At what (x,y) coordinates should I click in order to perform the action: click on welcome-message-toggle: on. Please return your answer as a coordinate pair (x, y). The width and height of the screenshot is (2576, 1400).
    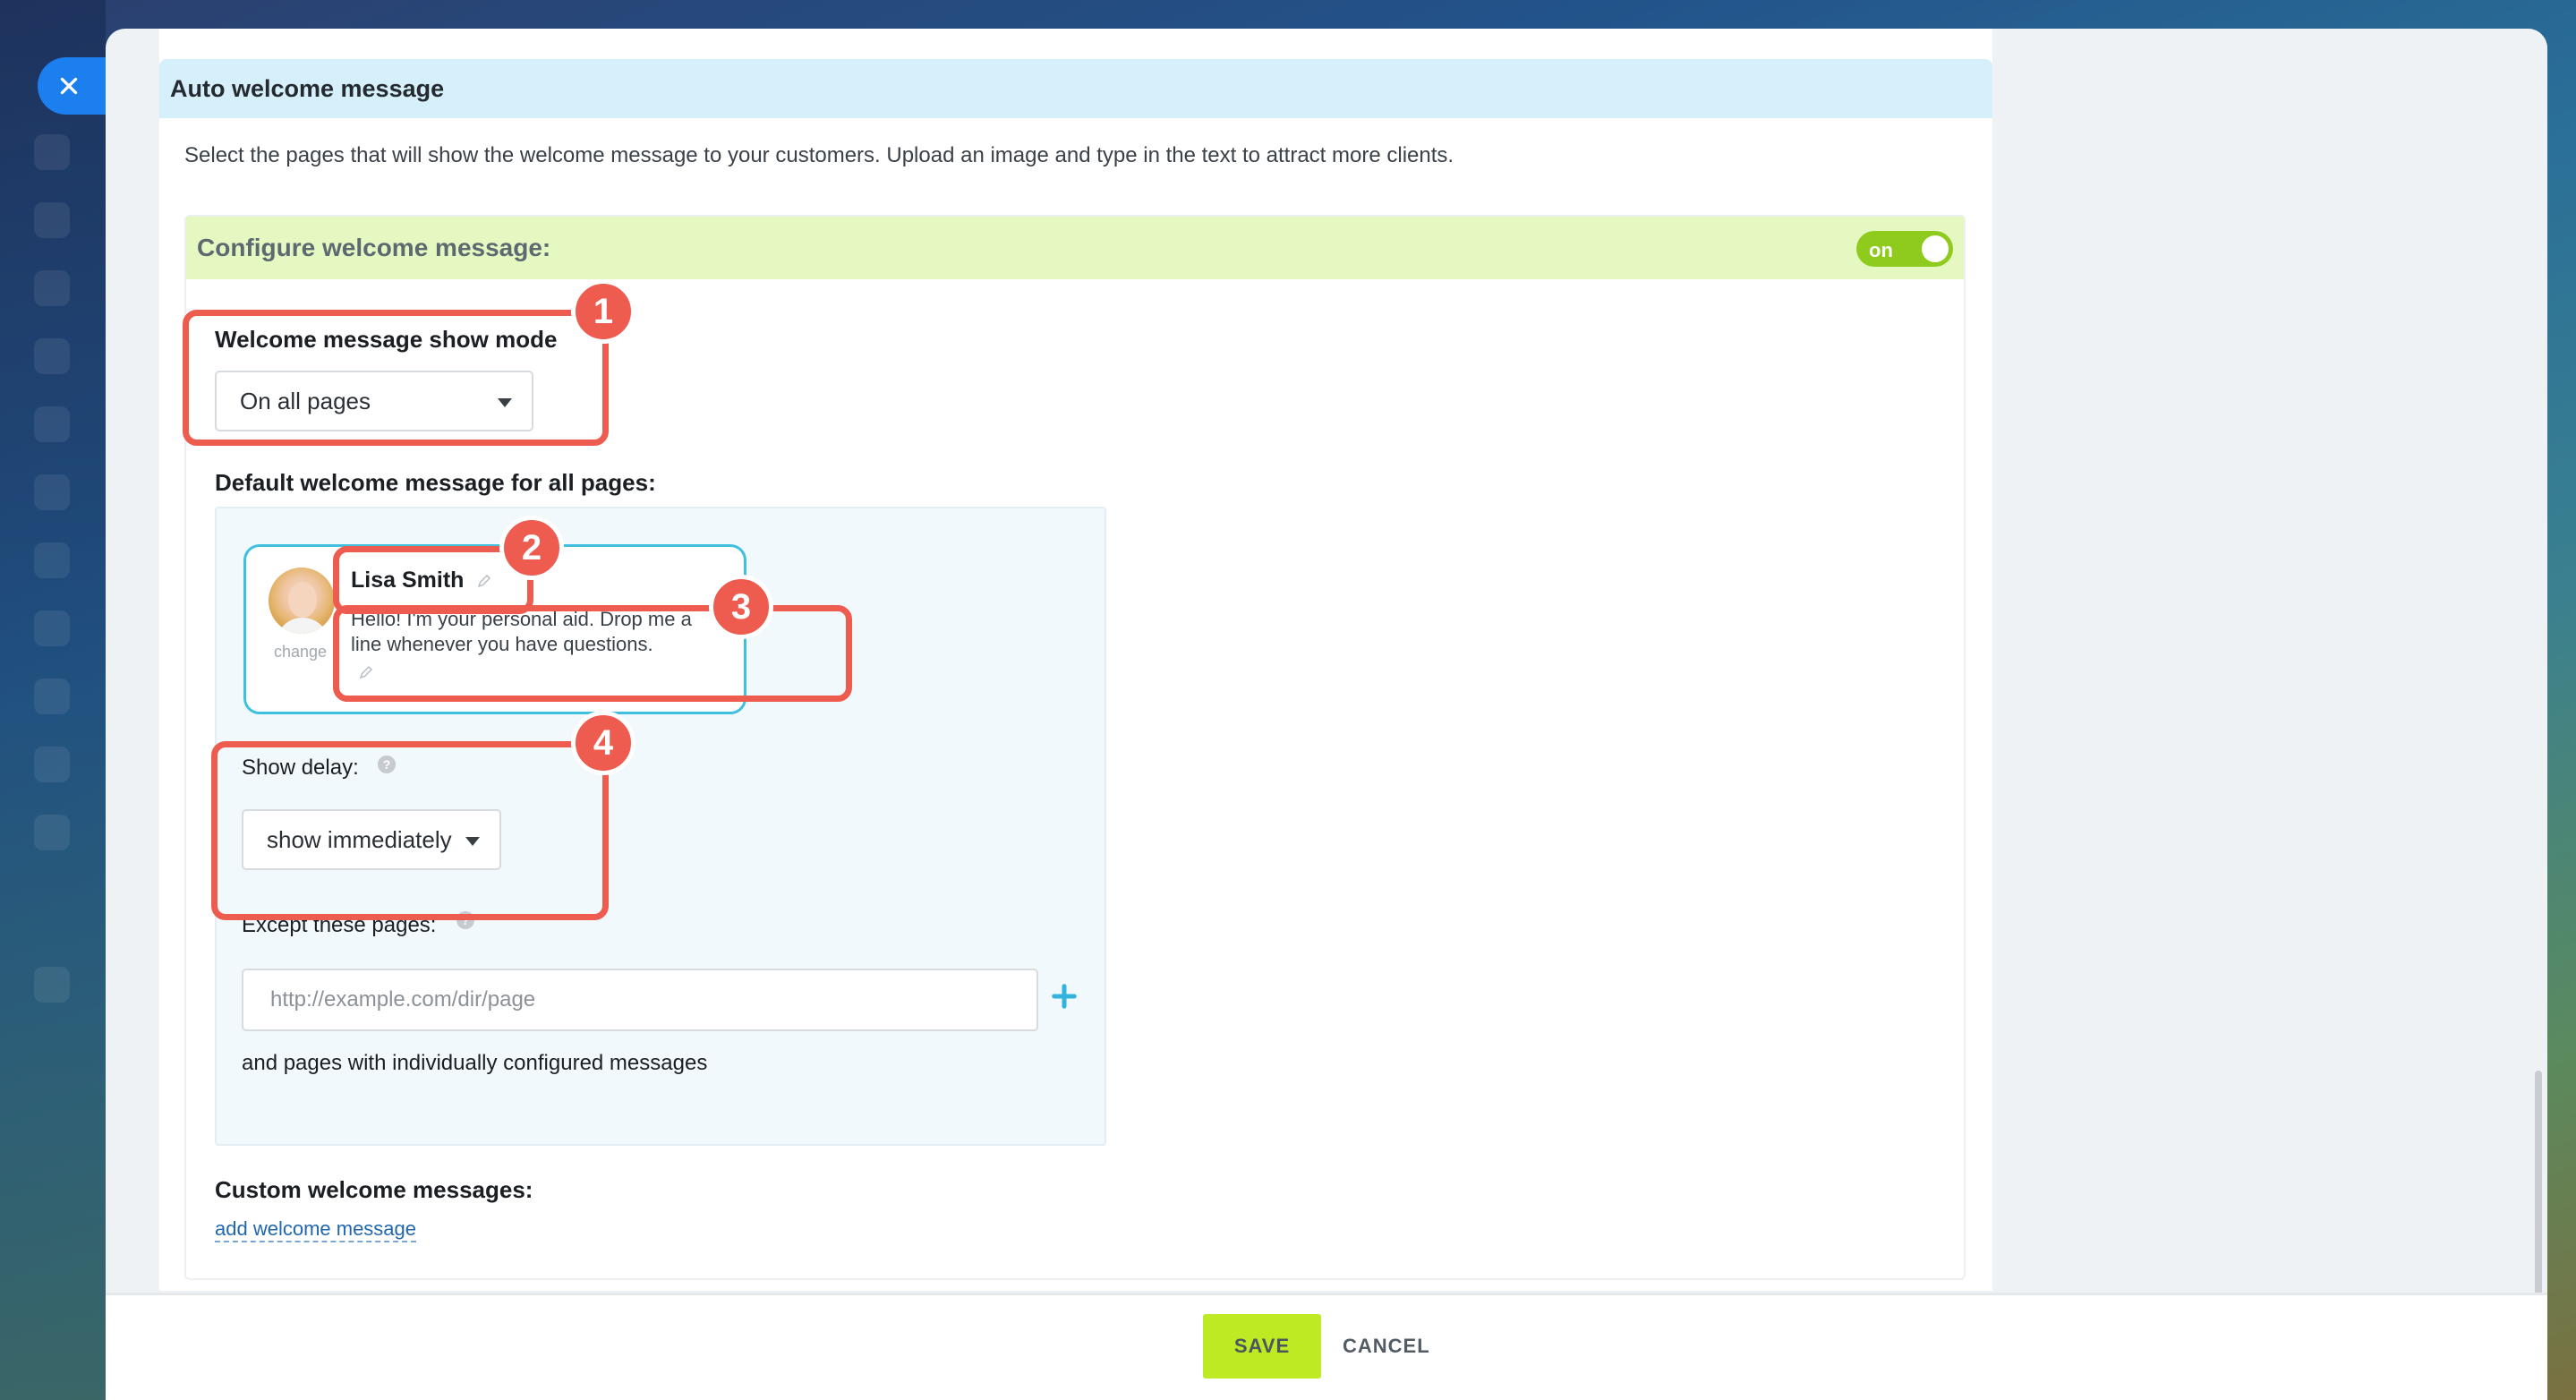
    Looking at the image, I should click on (1904, 249).